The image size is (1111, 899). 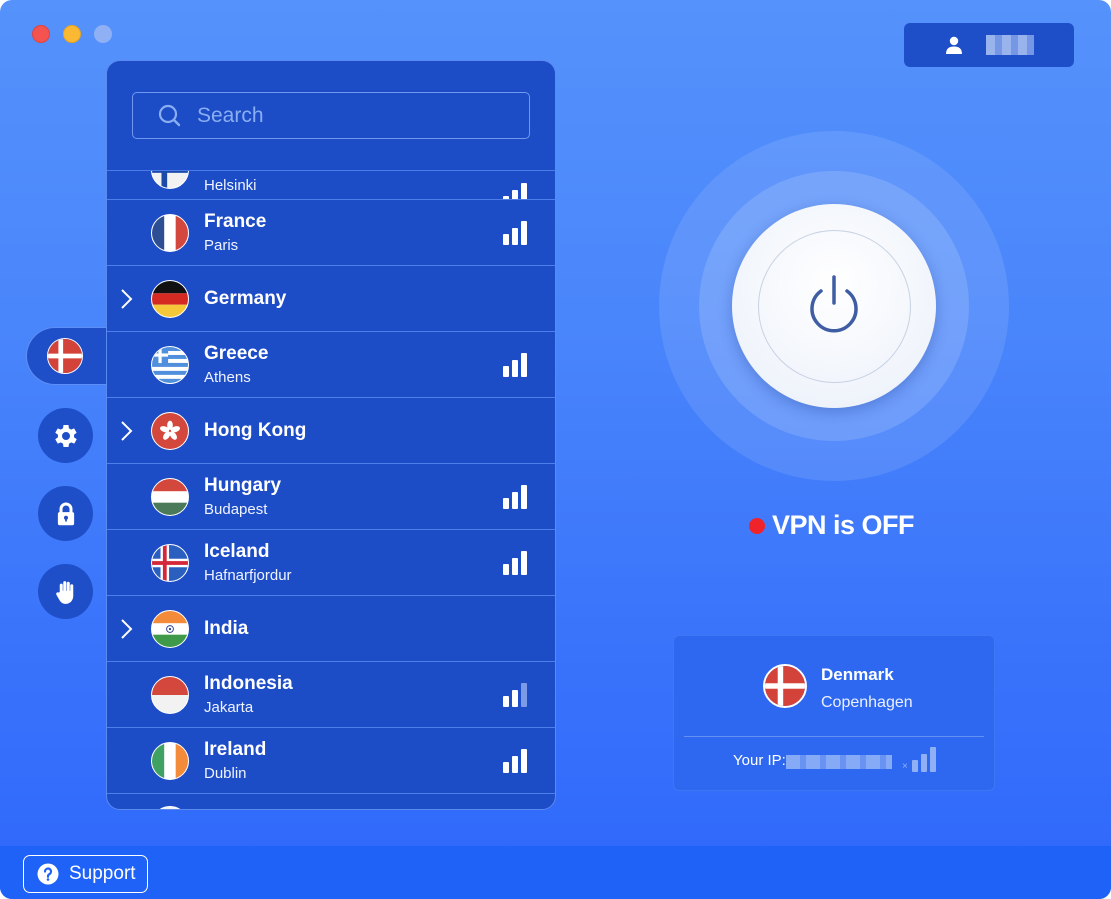 I want to click on server-city: Hafnarfjordur, so click(x=248, y=575).